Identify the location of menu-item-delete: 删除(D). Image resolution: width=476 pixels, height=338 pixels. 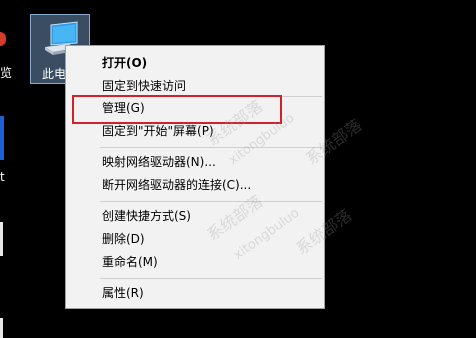
(195, 239).